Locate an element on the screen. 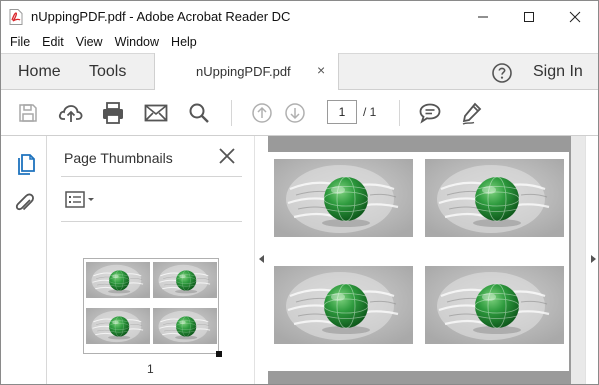 This screenshot has width=599, height=385. search-icon is located at coordinates (199, 113).